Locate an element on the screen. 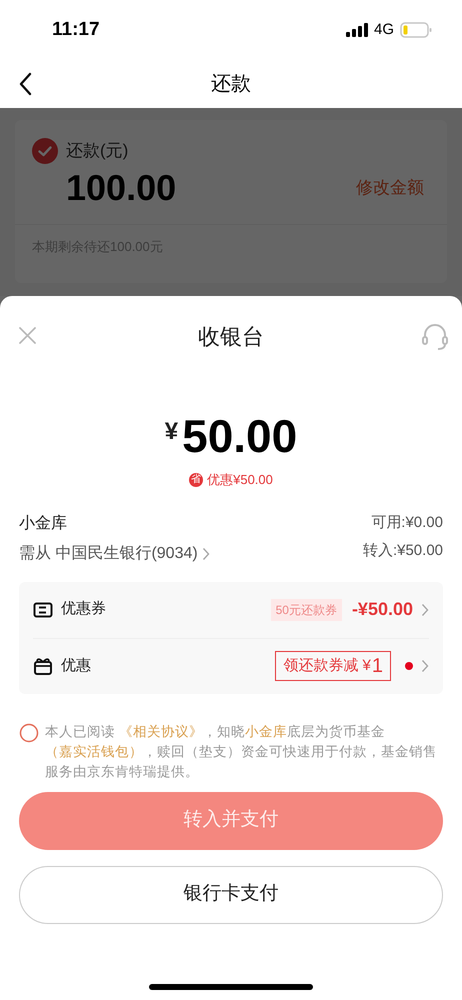 This screenshot has height=1000, width=462. agreement-text: 本人已阅读 《相关协议》，知晓小金库底层为货币基金 （嘉实活钱包），赎回（垫支）资金可快速用于付款，基金销售服务由京东肯特瑞提供。 is located at coordinates (241, 751).